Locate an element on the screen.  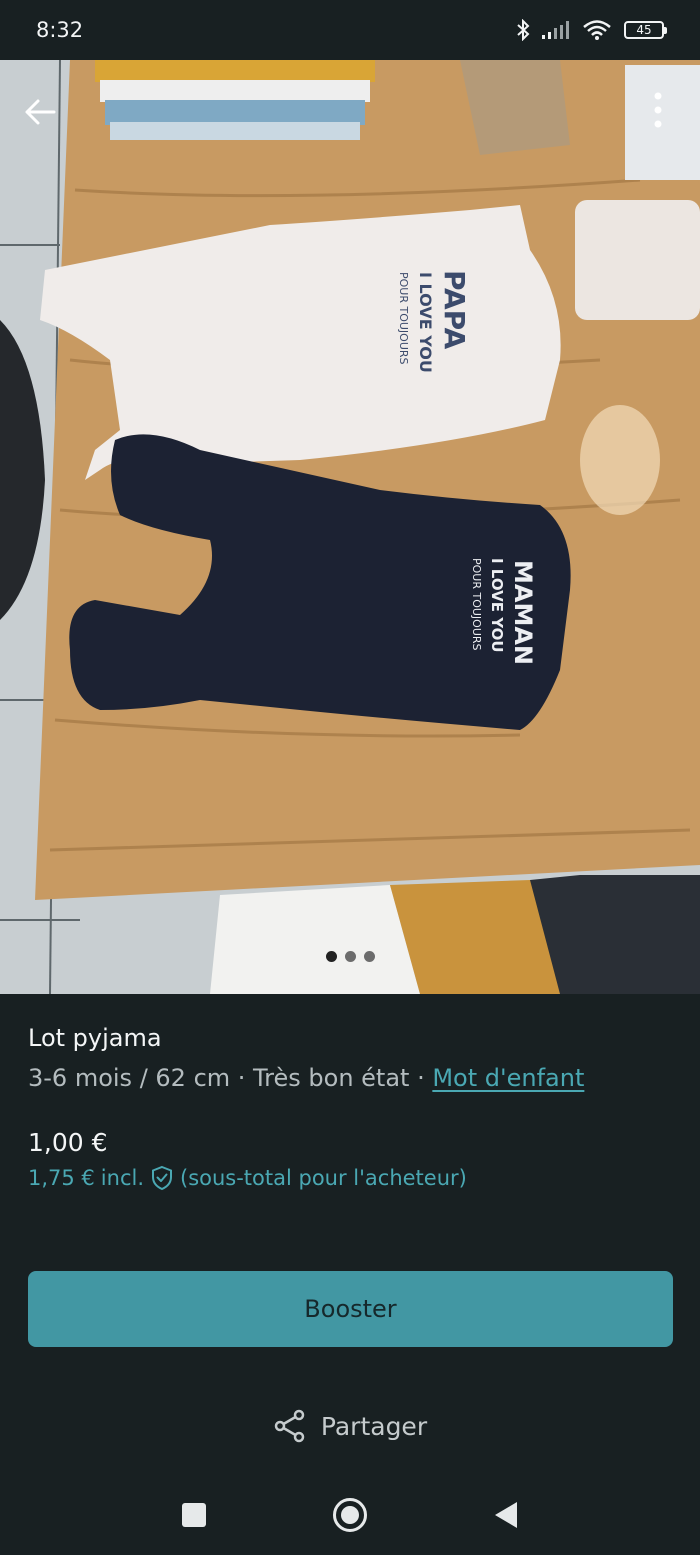
more-options-button is located at coordinates (658, 110).